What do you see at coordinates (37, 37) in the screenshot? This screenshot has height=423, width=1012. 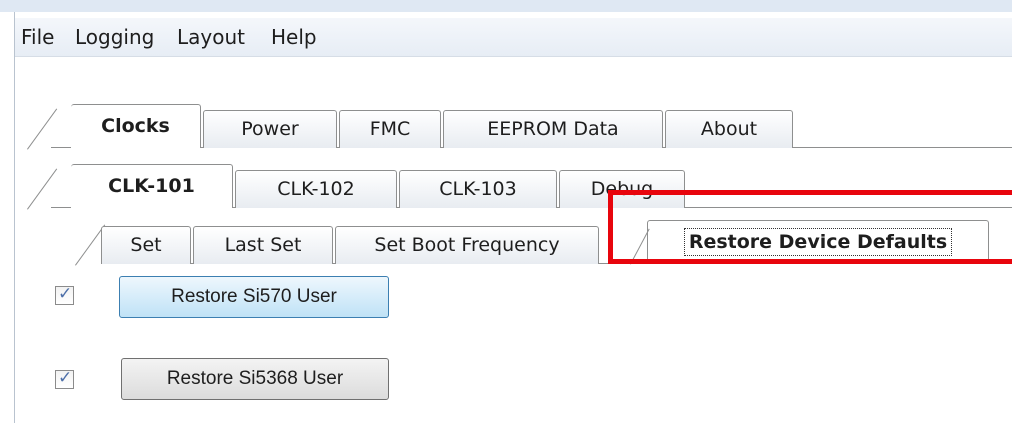 I see `menu-file: File` at bounding box center [37, 37].